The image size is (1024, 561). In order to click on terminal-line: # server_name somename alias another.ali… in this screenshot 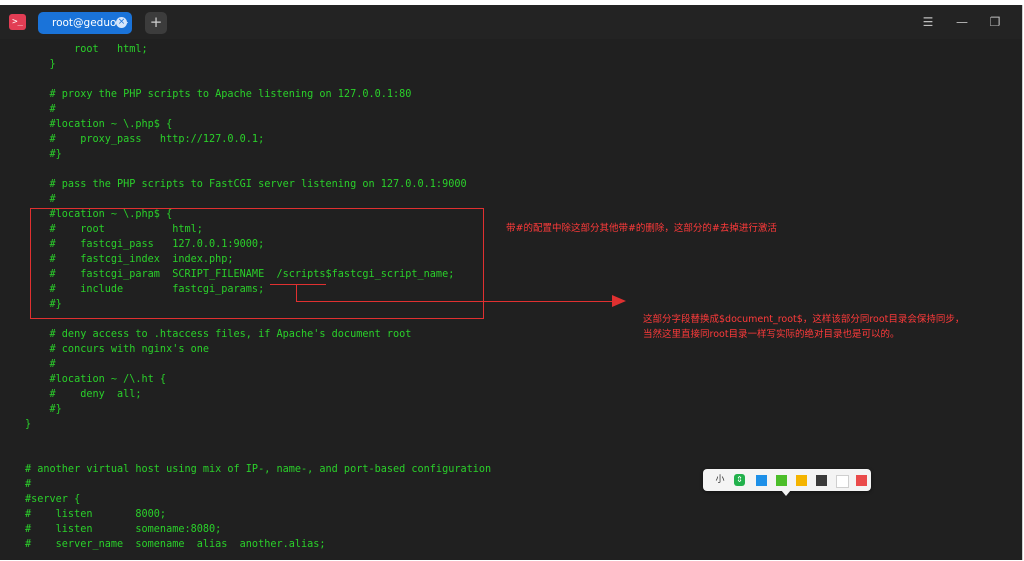, I will do `click(175, 544)`.